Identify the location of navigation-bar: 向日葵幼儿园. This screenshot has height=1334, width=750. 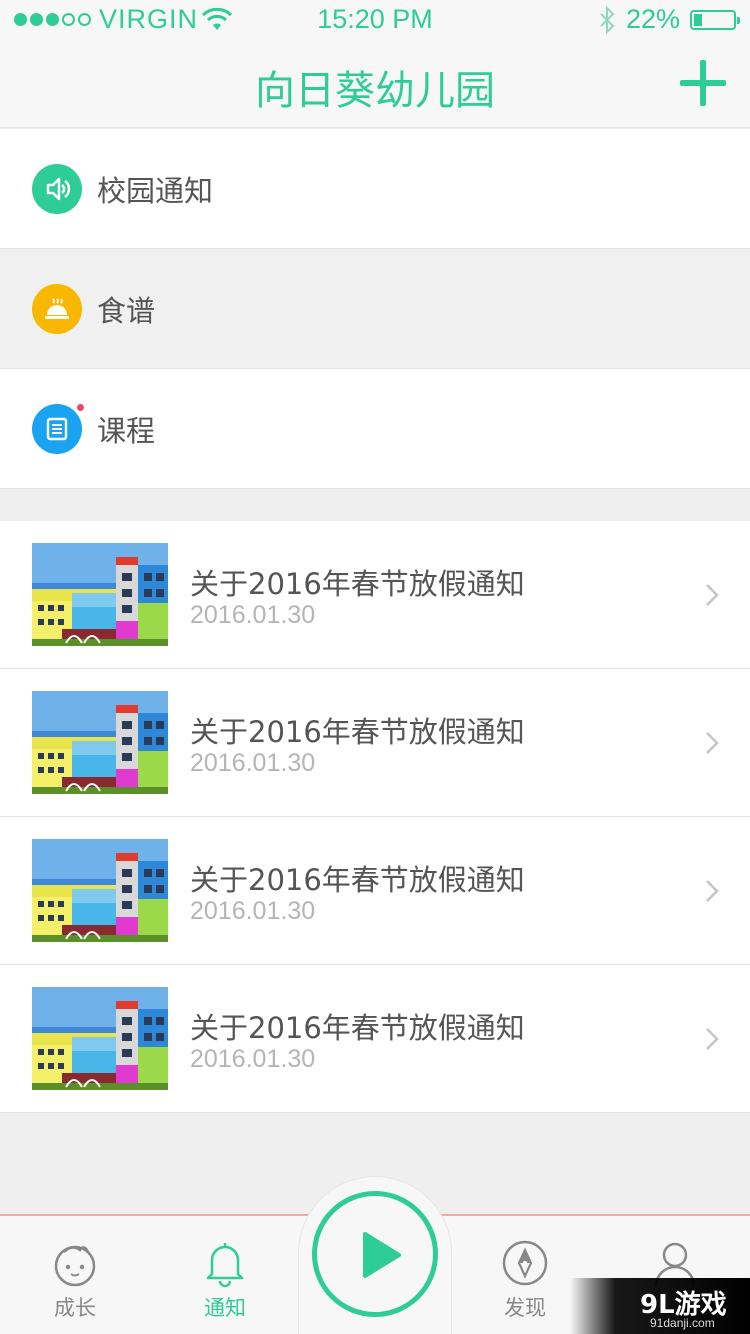
(375, 84).